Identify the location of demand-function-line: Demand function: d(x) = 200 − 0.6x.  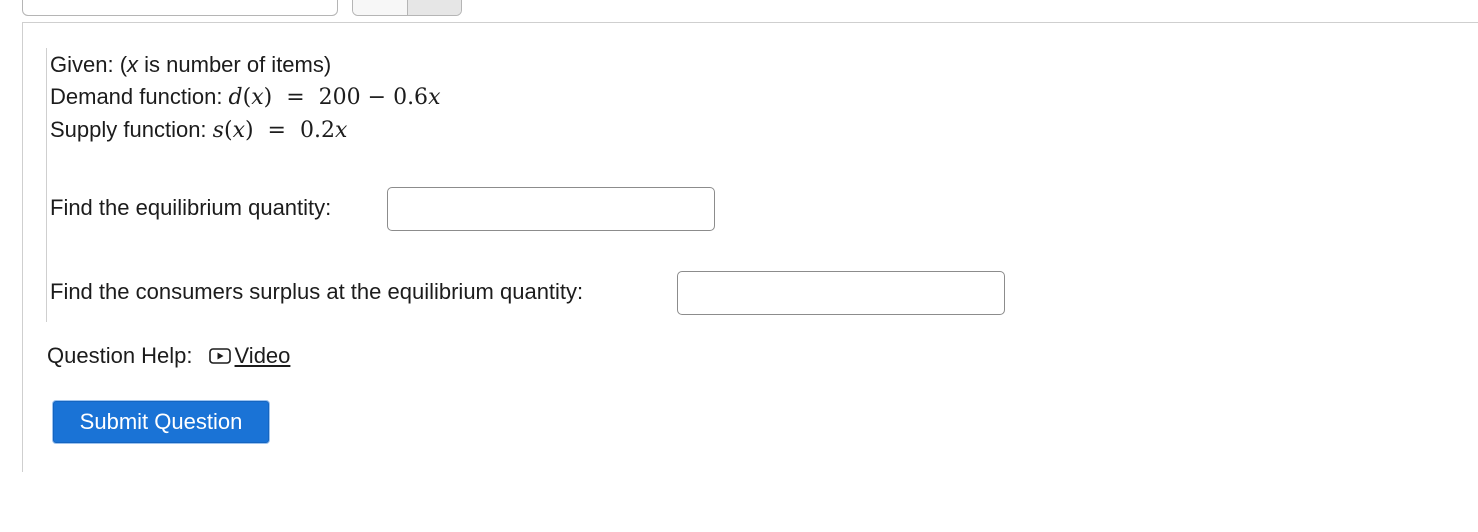
(245, 97).